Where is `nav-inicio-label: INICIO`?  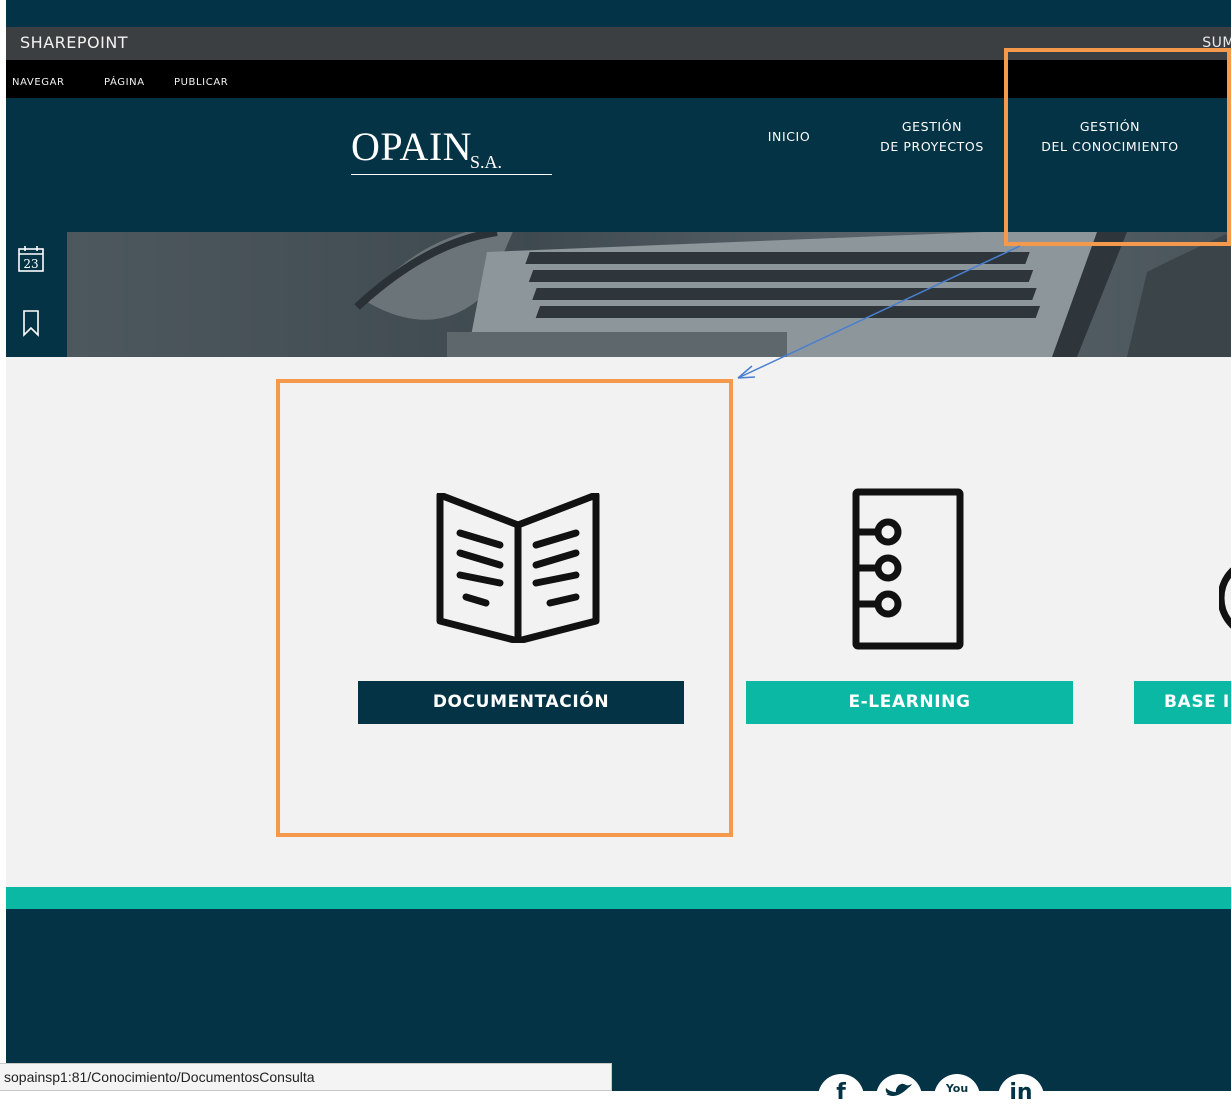 nav-inicio-label: INICIO is located at coordinates (789, 136).